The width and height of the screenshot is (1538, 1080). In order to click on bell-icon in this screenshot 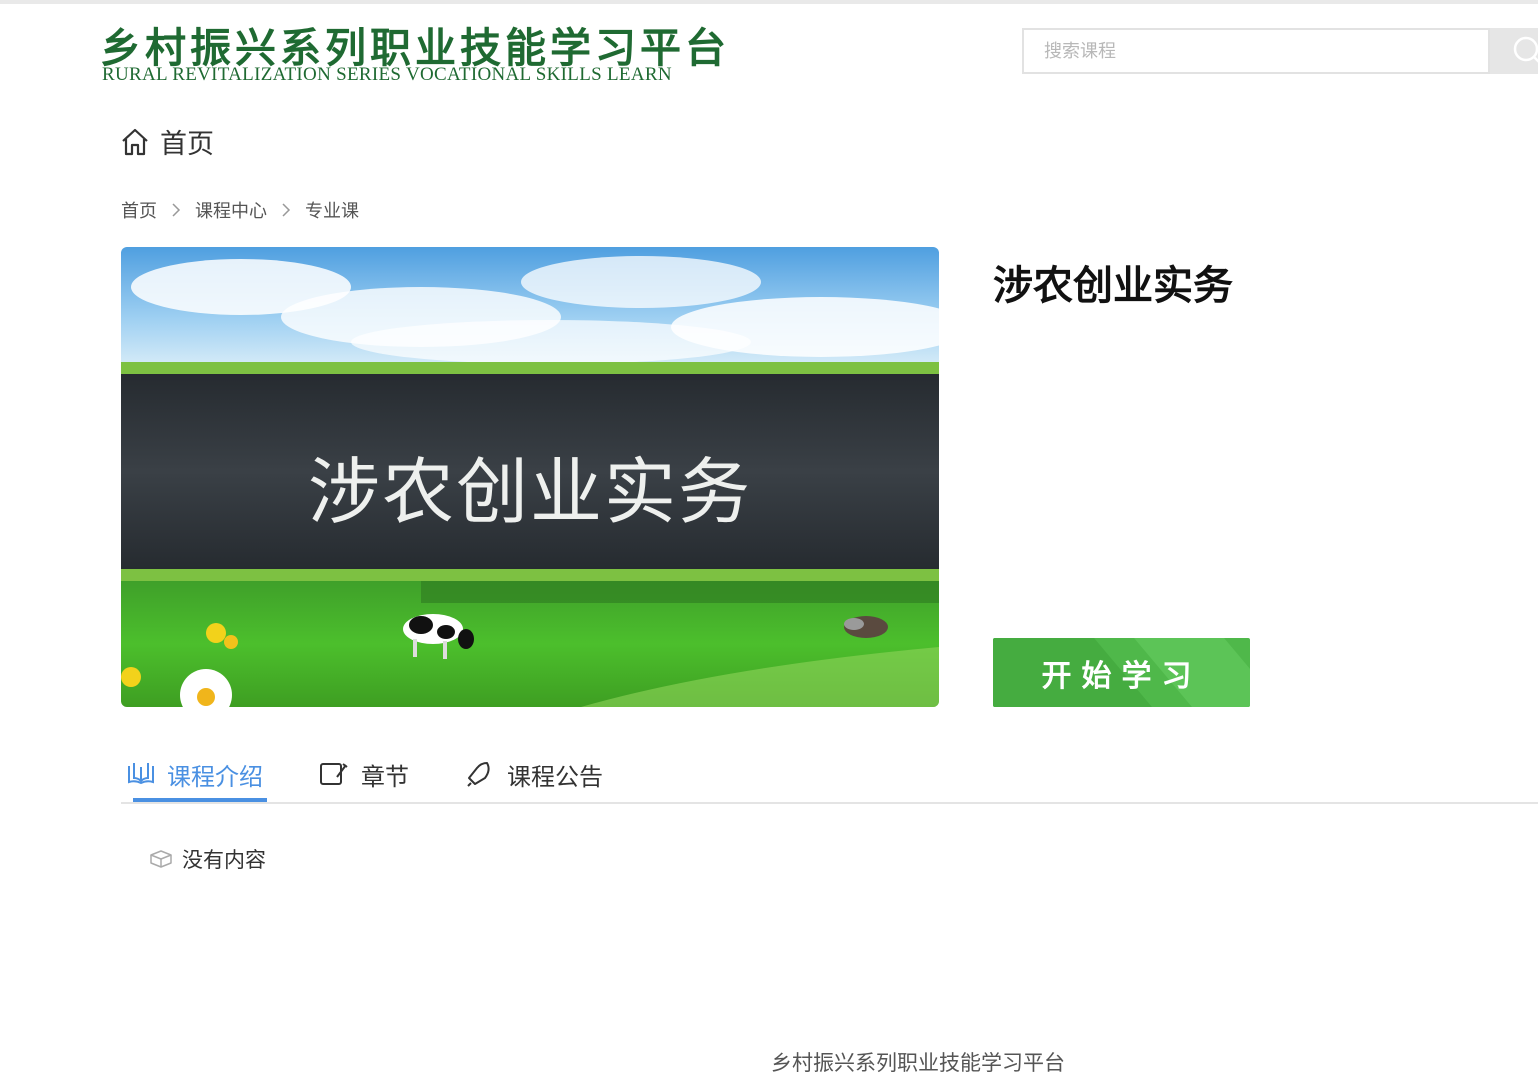, I will do `click(478, 774)`.